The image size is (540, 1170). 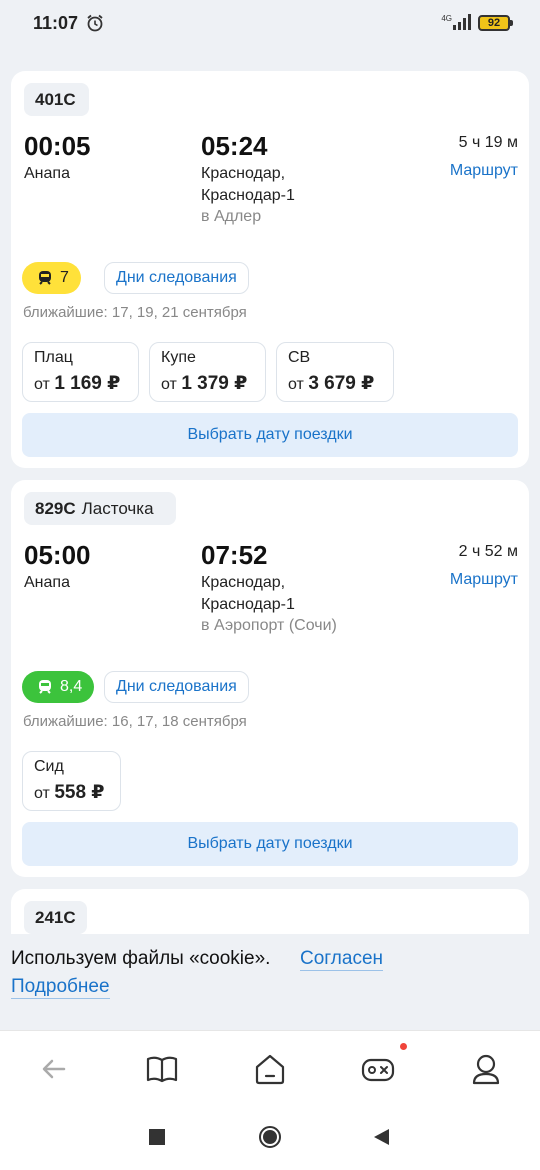 I want to click on back-arrow-icon, so click(x=54, y=1069).